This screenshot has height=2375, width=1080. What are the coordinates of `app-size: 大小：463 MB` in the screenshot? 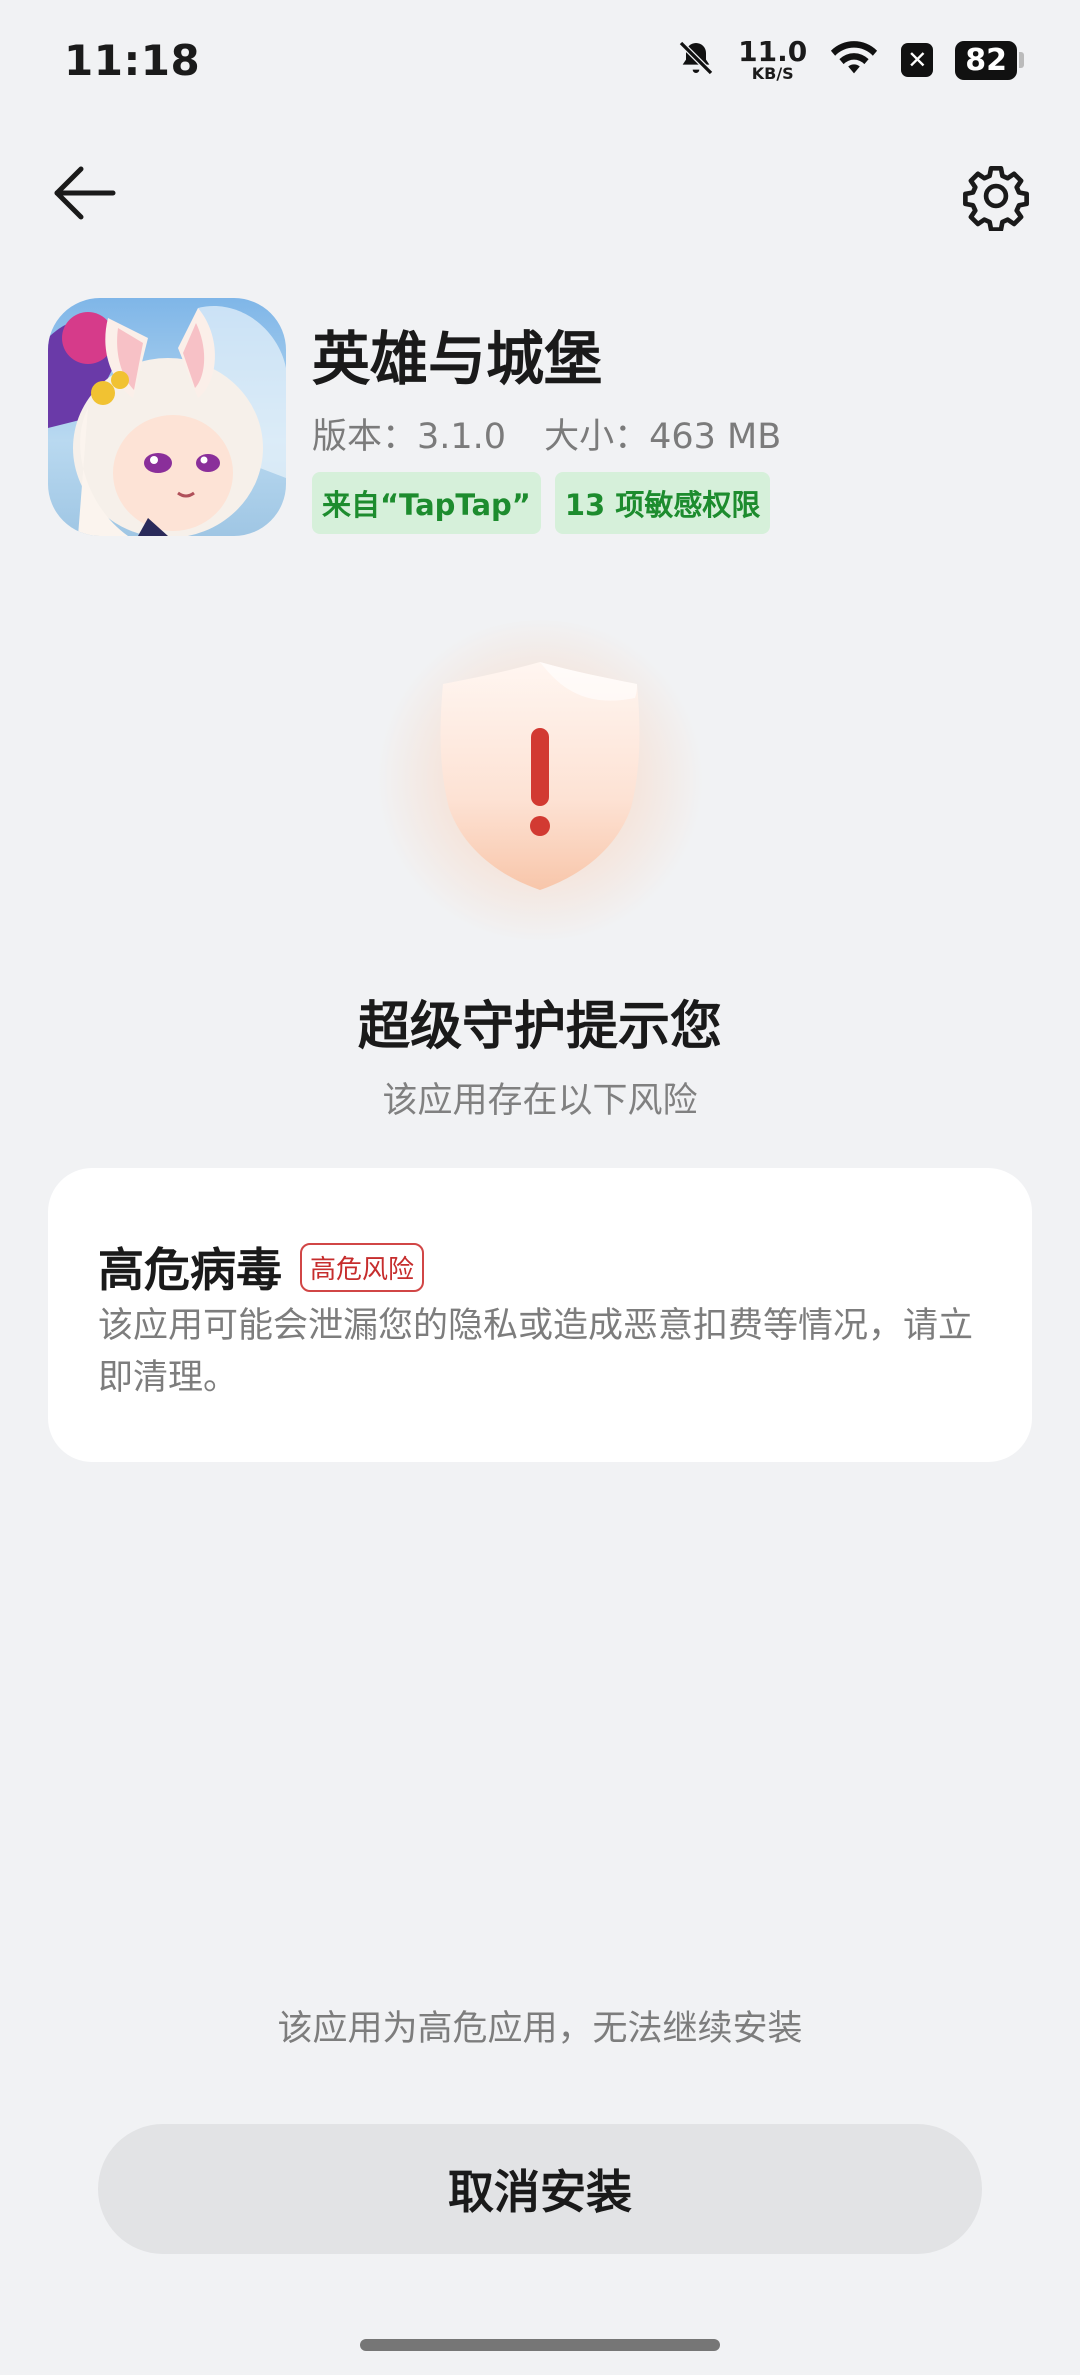 It's located at (663, 437).